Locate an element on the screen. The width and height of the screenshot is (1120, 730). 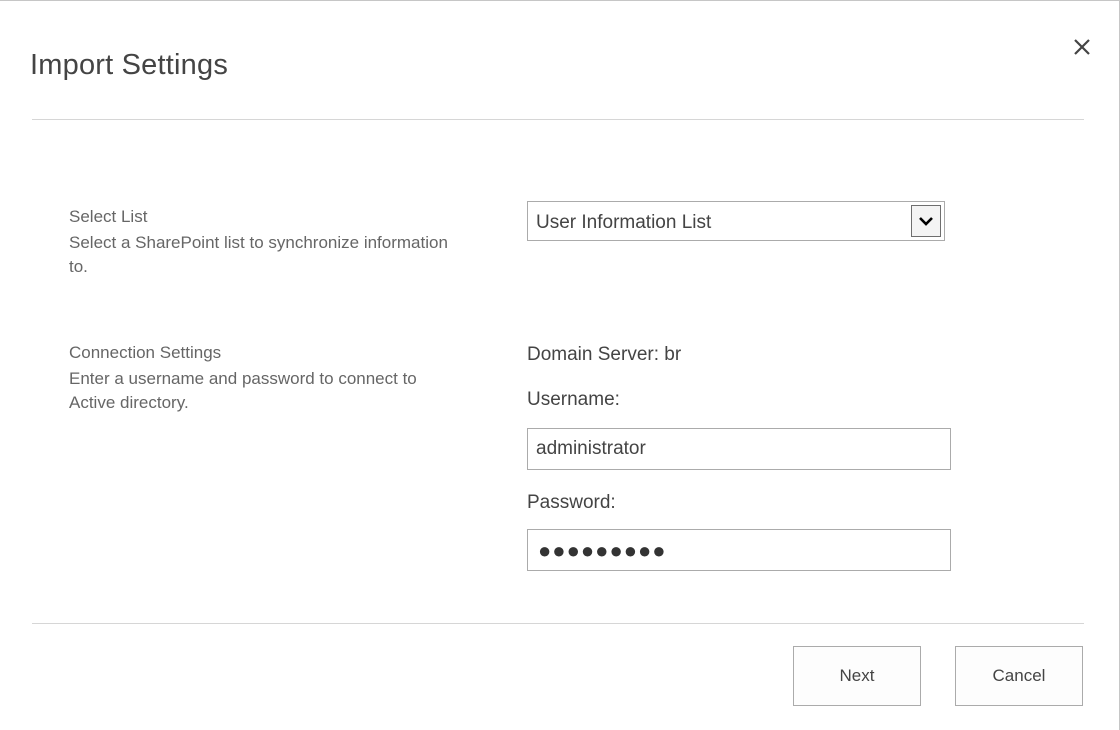
list-select-value: User Information List is located at coordinates (624, 222).